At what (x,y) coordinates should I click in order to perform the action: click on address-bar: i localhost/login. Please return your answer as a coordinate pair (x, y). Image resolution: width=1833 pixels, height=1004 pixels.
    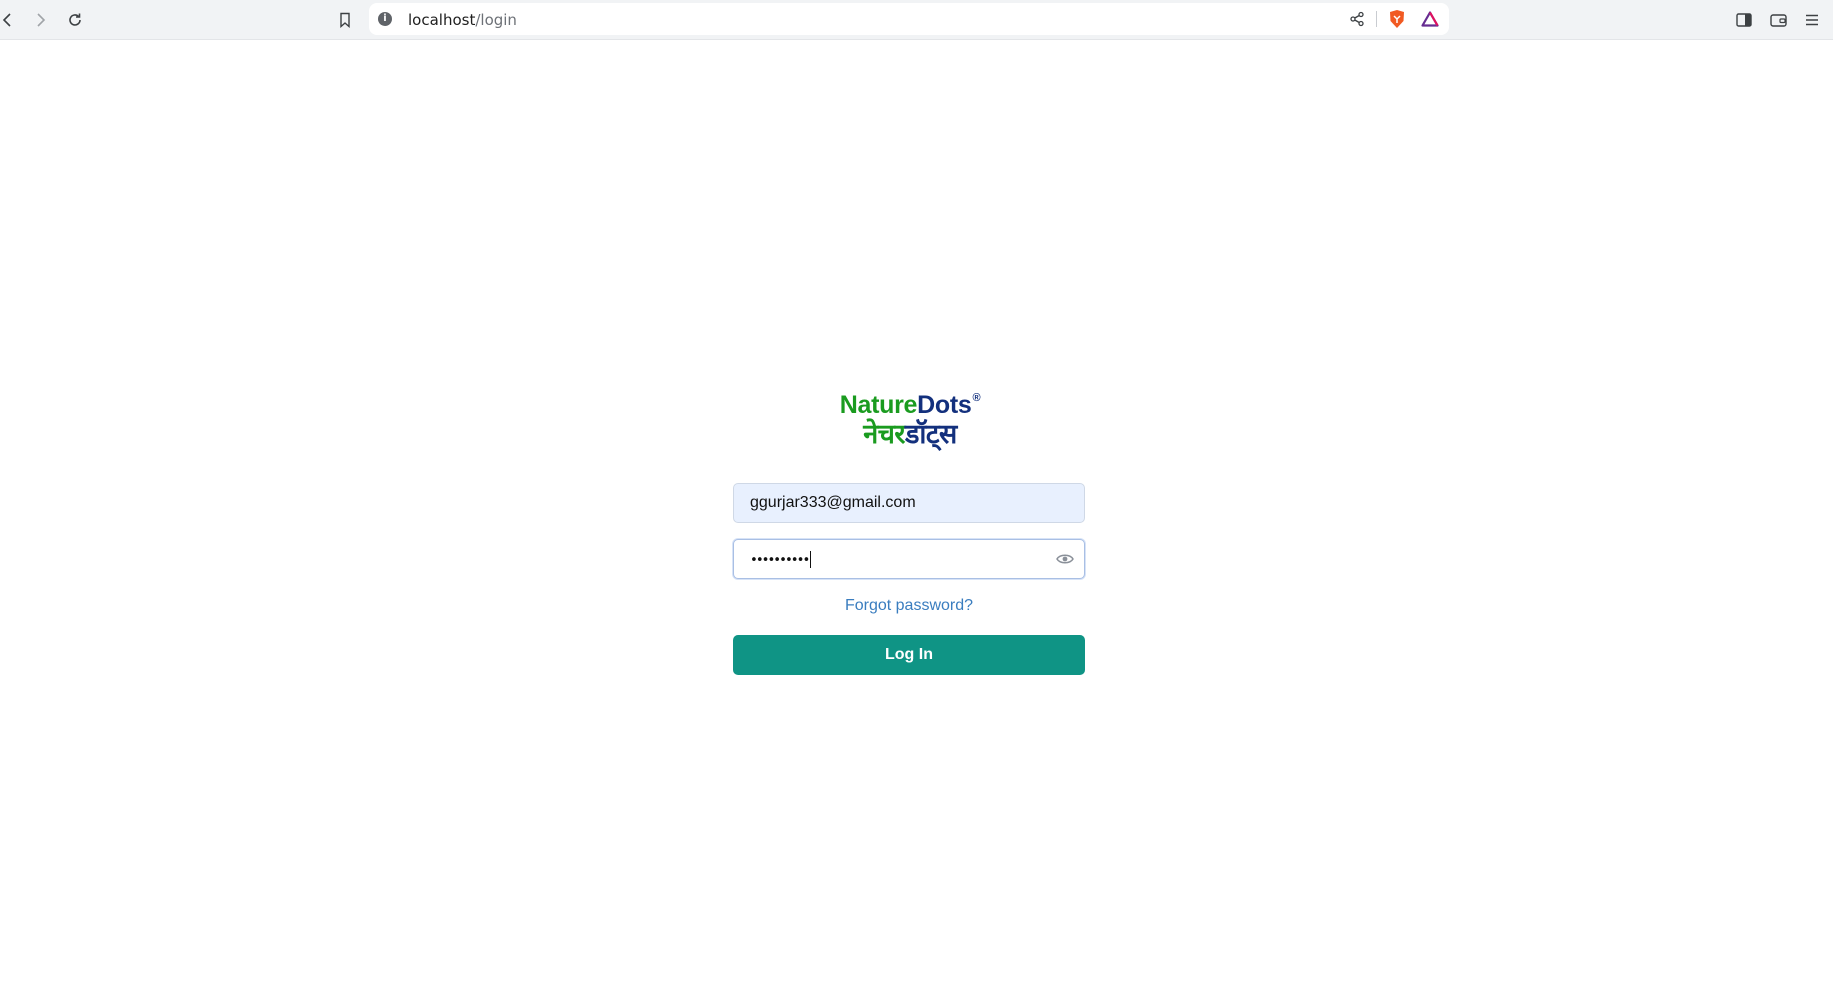
    Looking at the image, I should click on (909, 19).